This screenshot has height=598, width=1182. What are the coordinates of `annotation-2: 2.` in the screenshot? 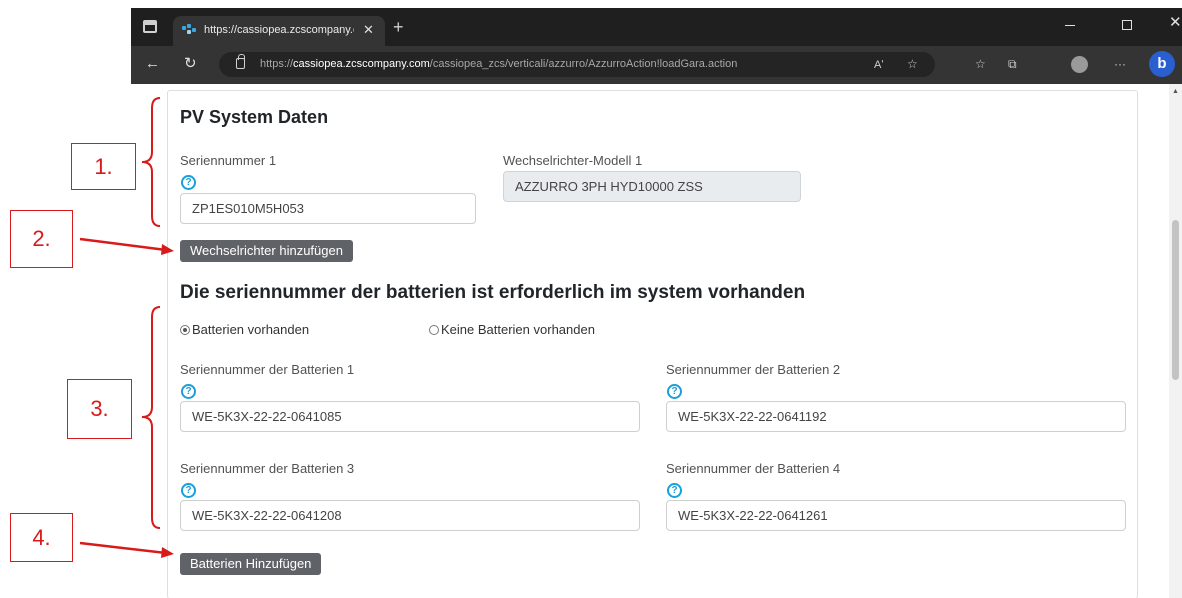 It's located at (41, 239).